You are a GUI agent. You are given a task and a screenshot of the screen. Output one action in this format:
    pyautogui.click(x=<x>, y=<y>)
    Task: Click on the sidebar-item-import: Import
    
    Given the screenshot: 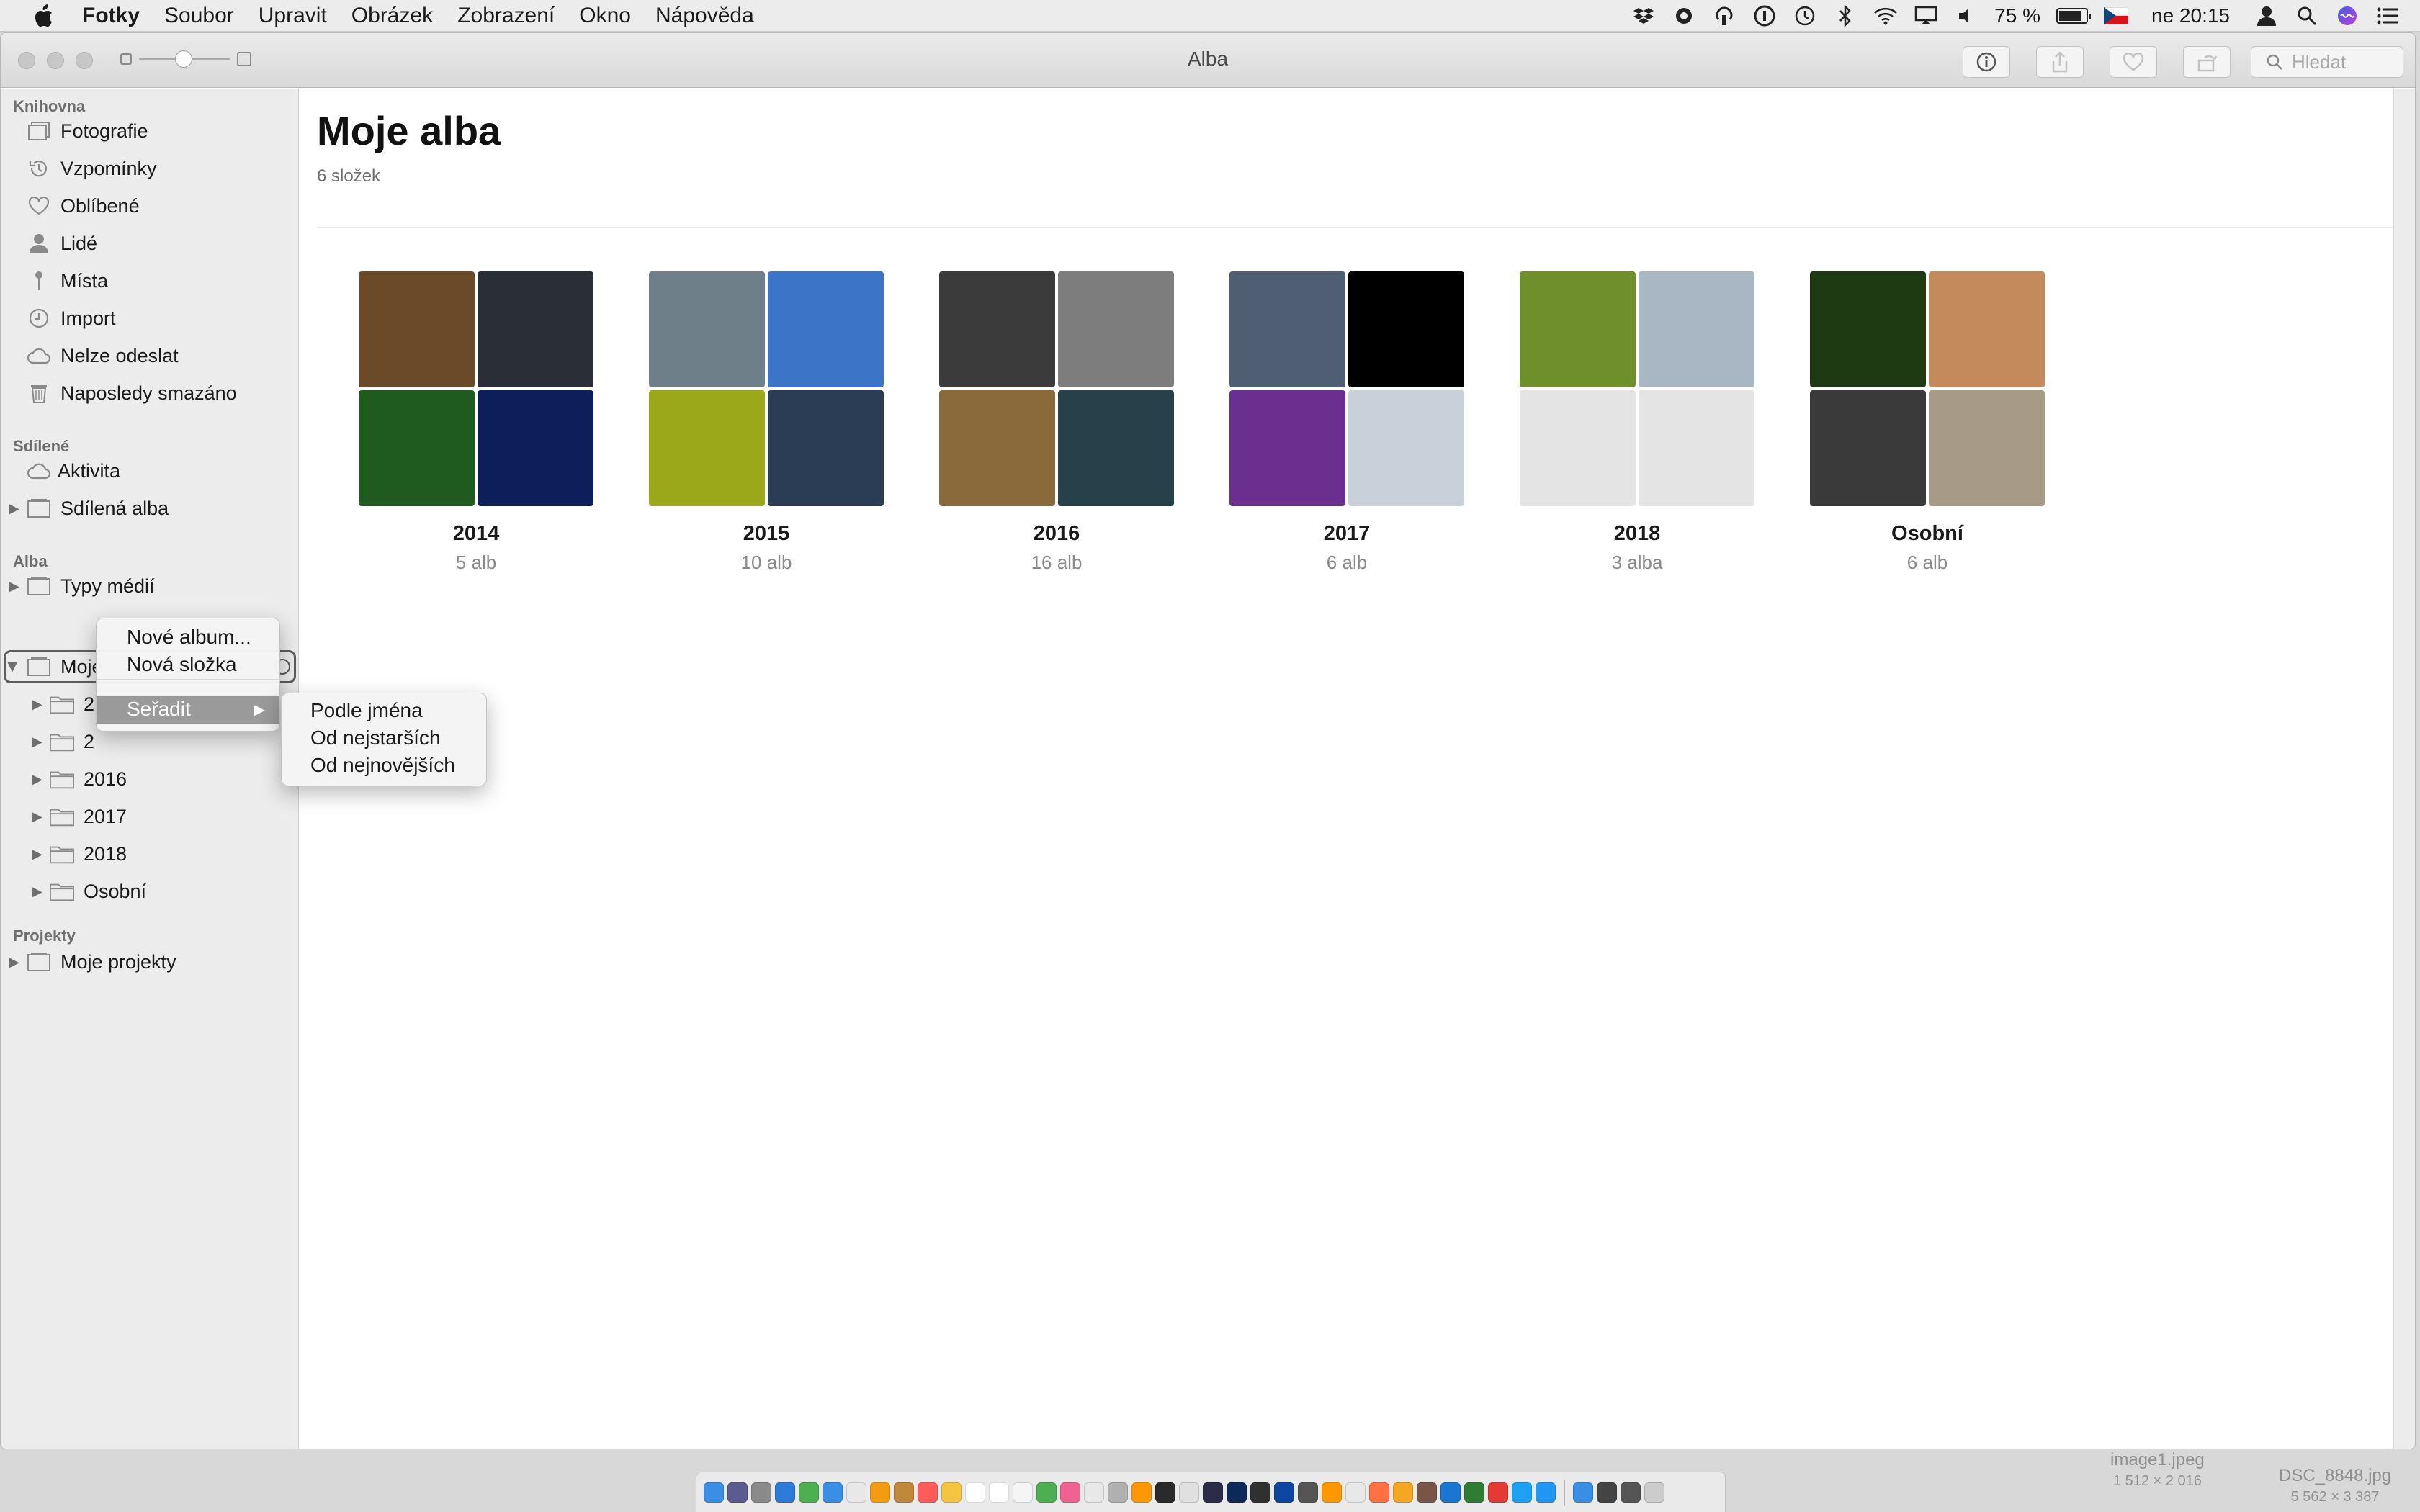 What is the action you would take?
    pyautogui.click(x=150, y=318)
    